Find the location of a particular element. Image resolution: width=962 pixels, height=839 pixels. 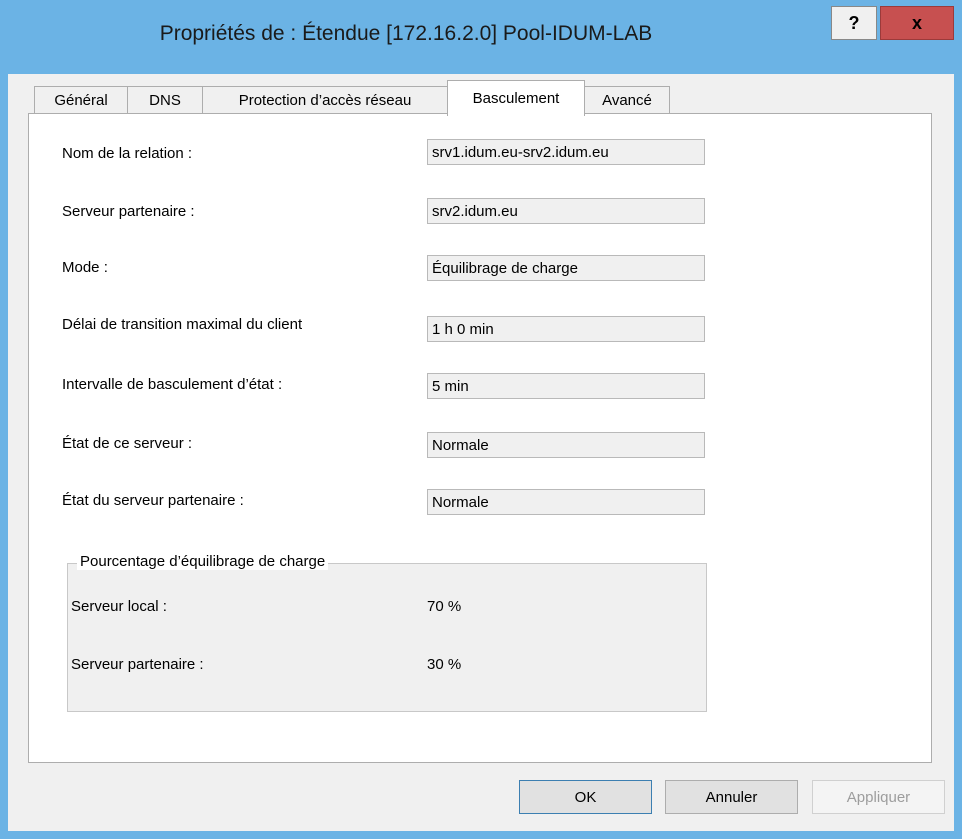

tab-nap: Protection d’accès réseau is located at coordinates (325, 100).